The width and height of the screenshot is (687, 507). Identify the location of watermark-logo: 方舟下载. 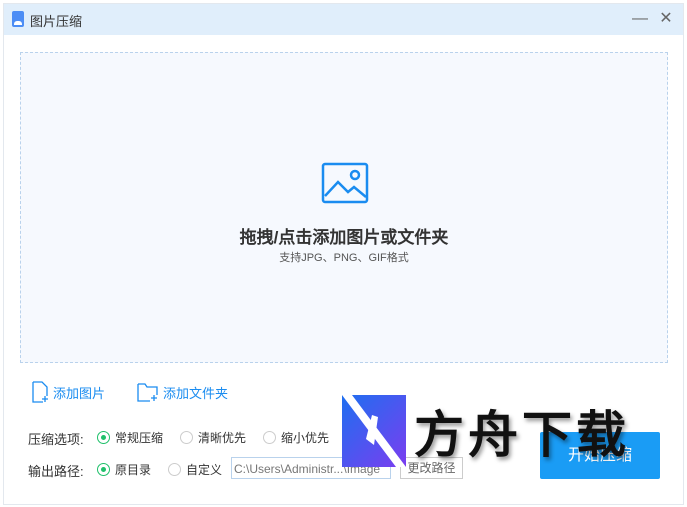
(486, 431).